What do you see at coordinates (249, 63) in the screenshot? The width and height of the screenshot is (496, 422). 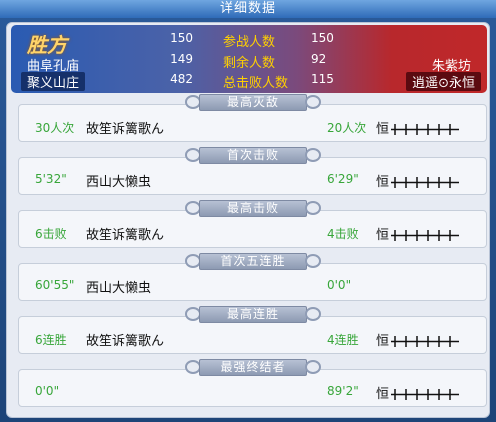 I see `stat-label: 剩余人数` at bounding box center [249, 63].